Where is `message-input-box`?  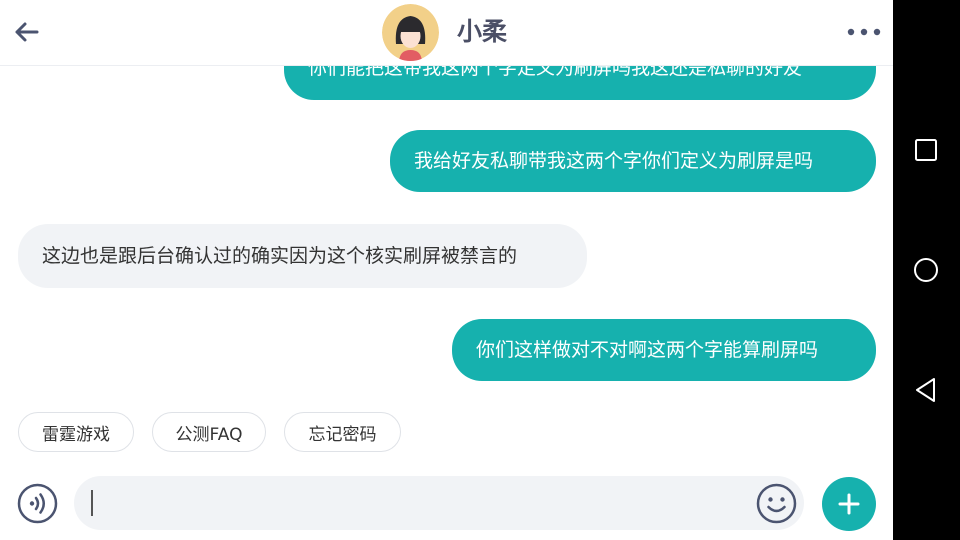
message-input-box is located at coordinates (439, 503).